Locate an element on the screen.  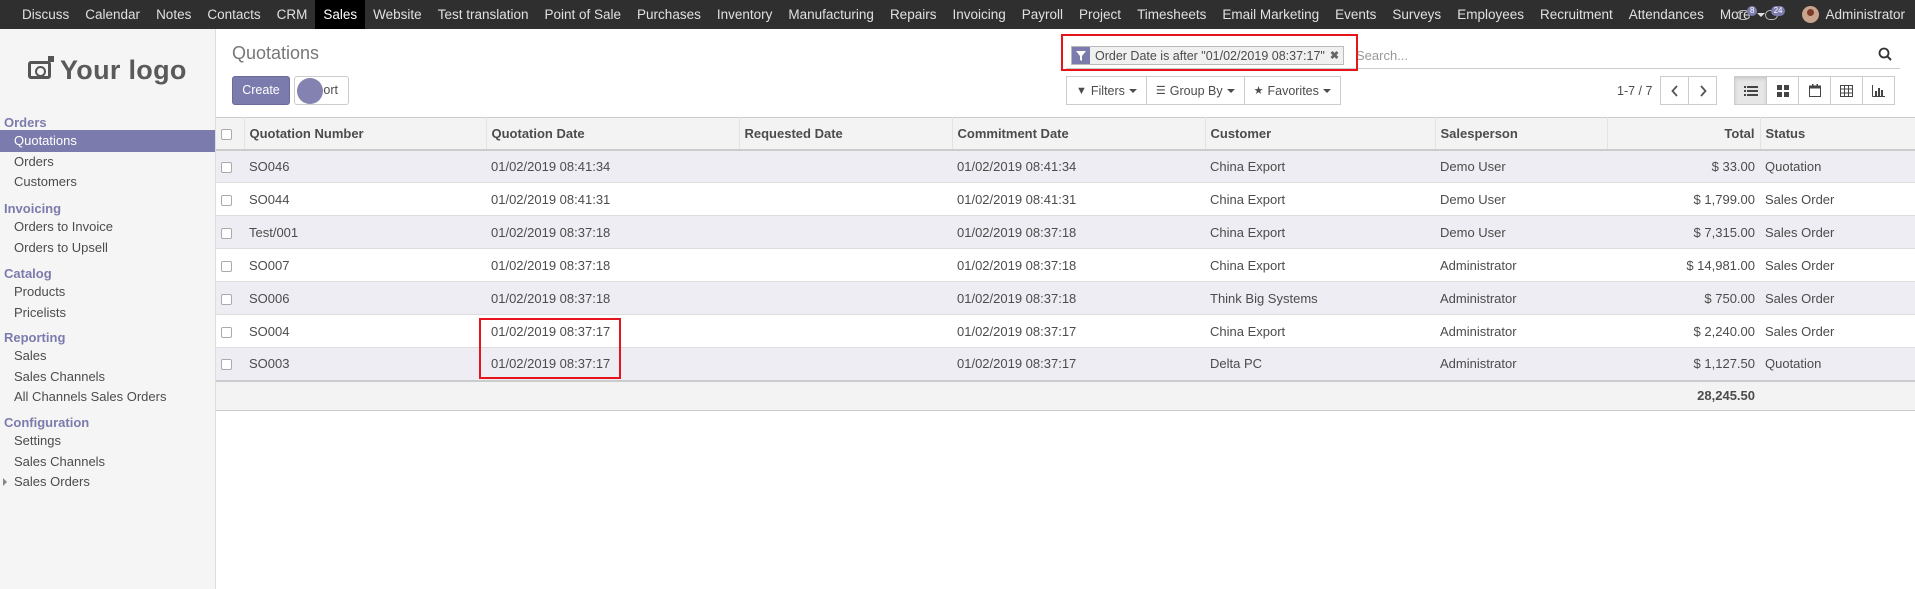
sidebar-item-customers: Customers is located at coordinates (107, 182).